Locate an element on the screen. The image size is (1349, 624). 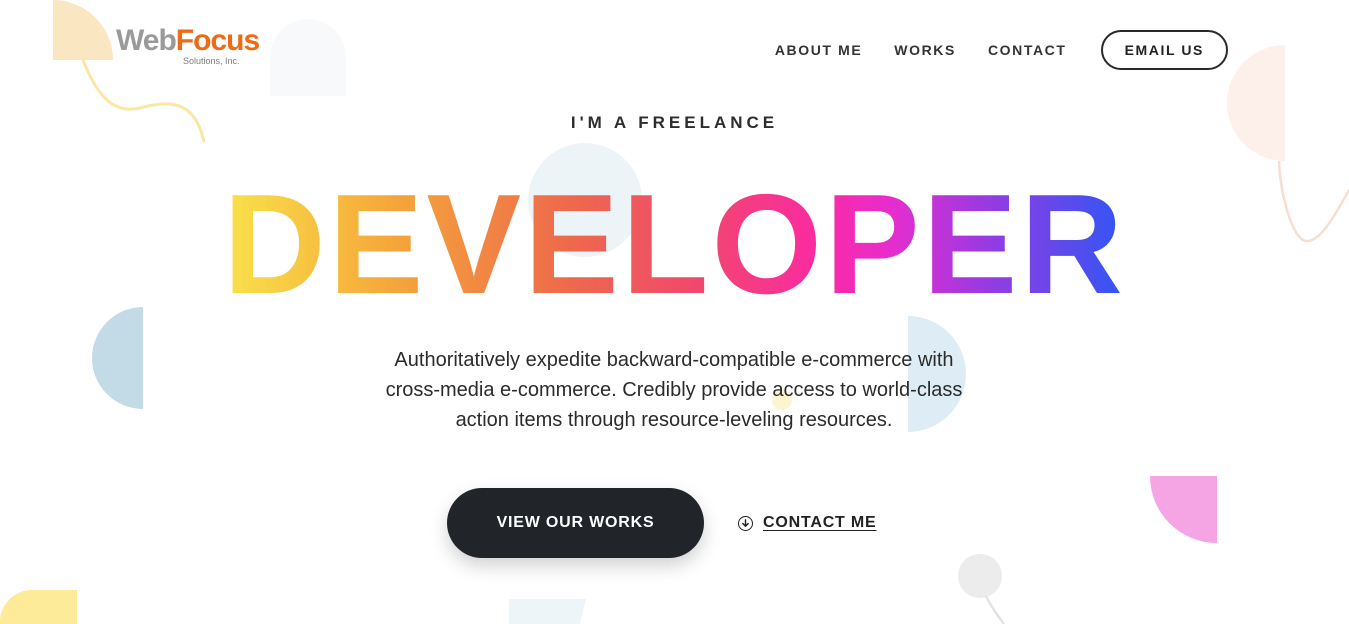
nav-item-about-me: ABOUT ME is located at coordinates (818, 50).